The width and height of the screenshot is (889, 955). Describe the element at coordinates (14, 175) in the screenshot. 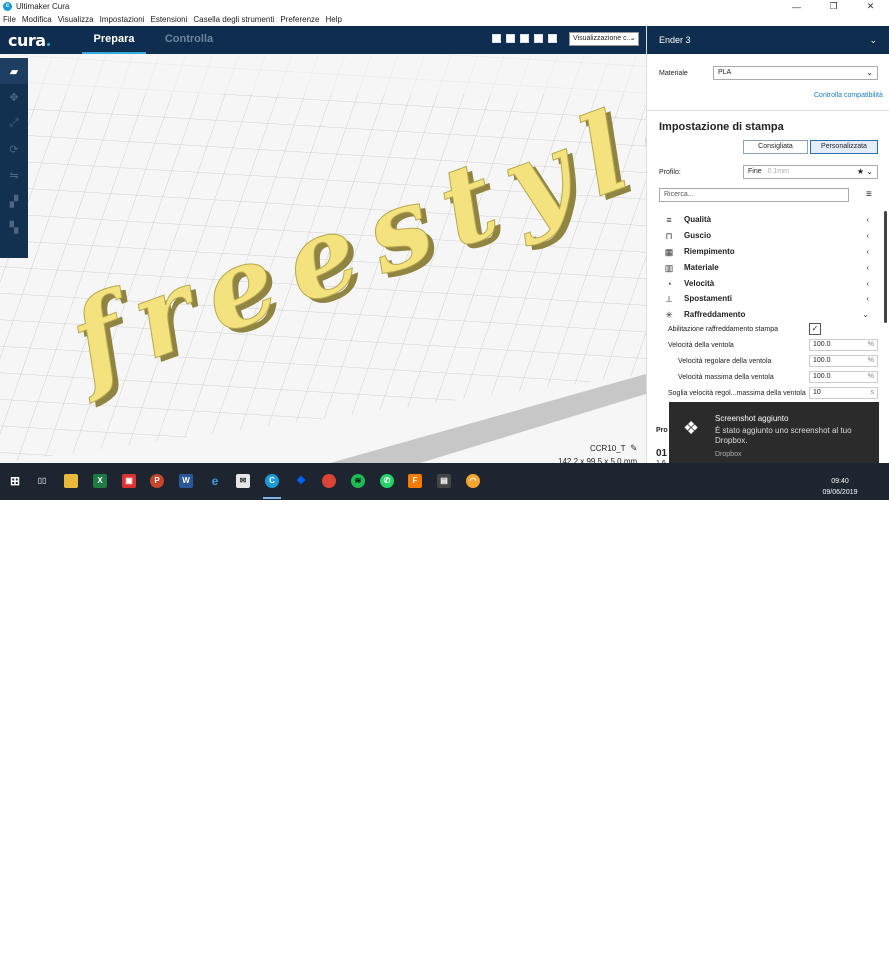

I see `mirror-icon: ⇋` at that location.